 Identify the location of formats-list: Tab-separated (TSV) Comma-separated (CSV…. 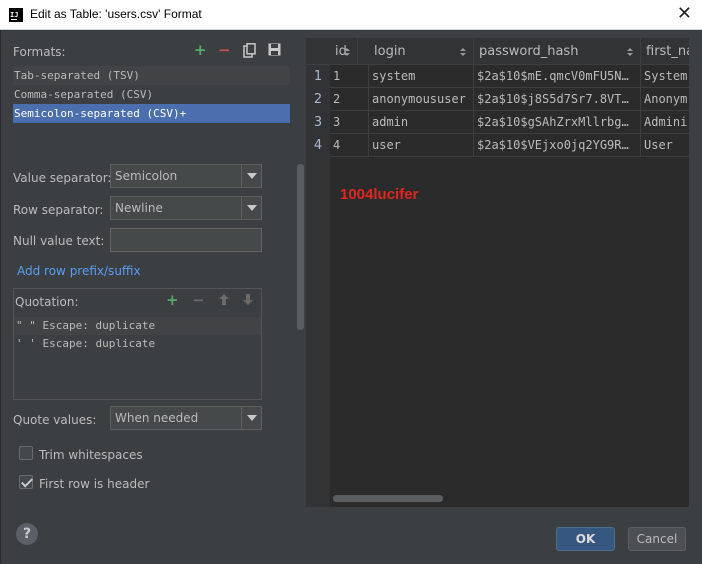
(151, 97).